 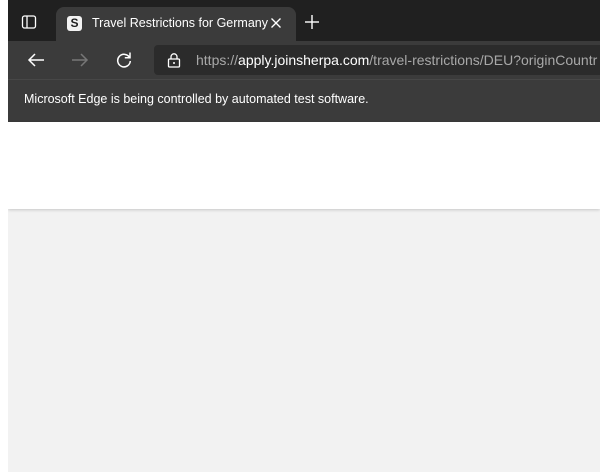 I want to click on tab-bar: S Travel Restrictions for Germany, so click(x=304, y=20).